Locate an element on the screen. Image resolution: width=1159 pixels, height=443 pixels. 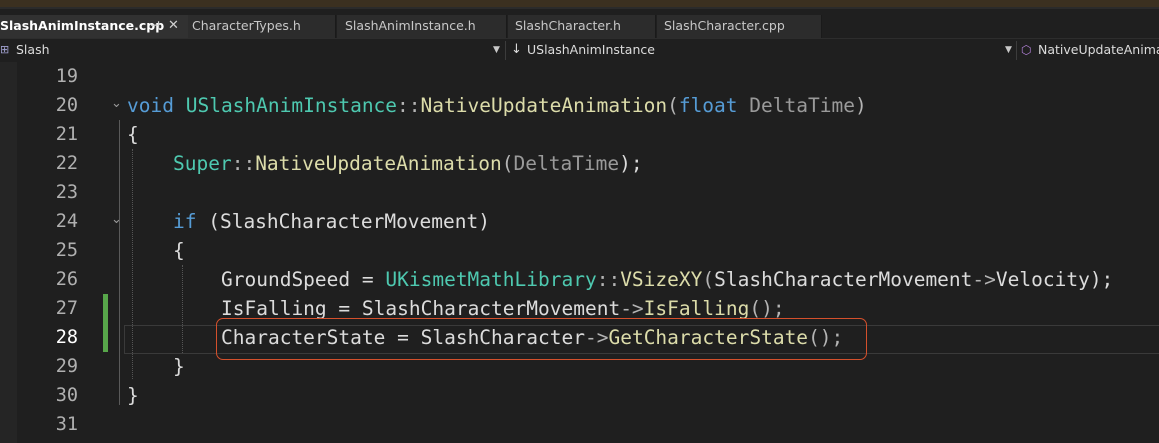
change-indicator is located at coordinates (105, 323).